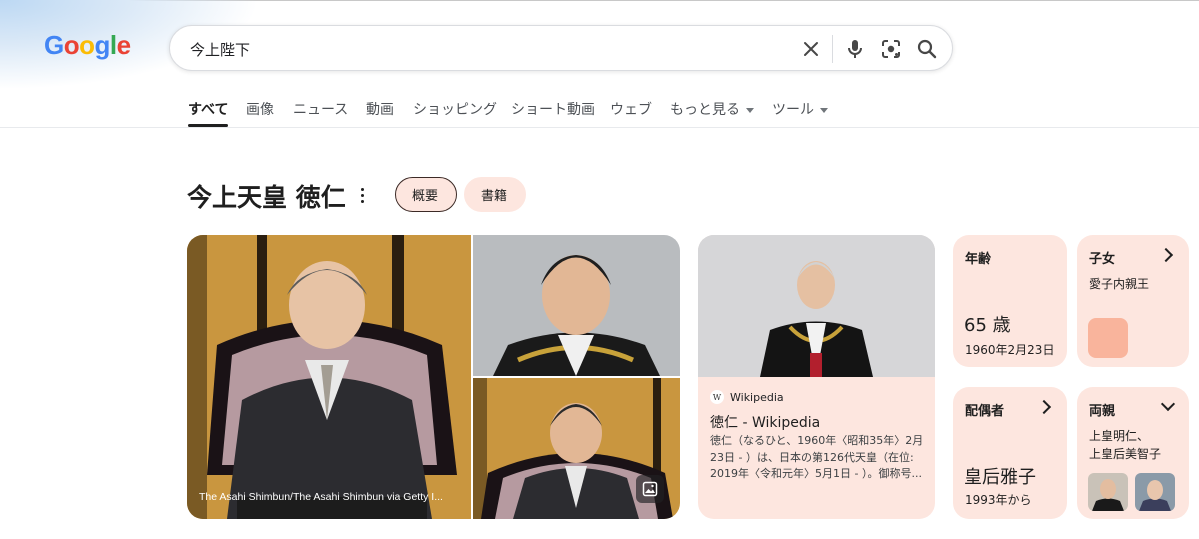 The width and height of the screenshot is (1199, 539). What do you see at coordinates (1010, 350) in the screenshot?
I see `birth-date: 1960年2月23日` at bounding box center [1010, 350].